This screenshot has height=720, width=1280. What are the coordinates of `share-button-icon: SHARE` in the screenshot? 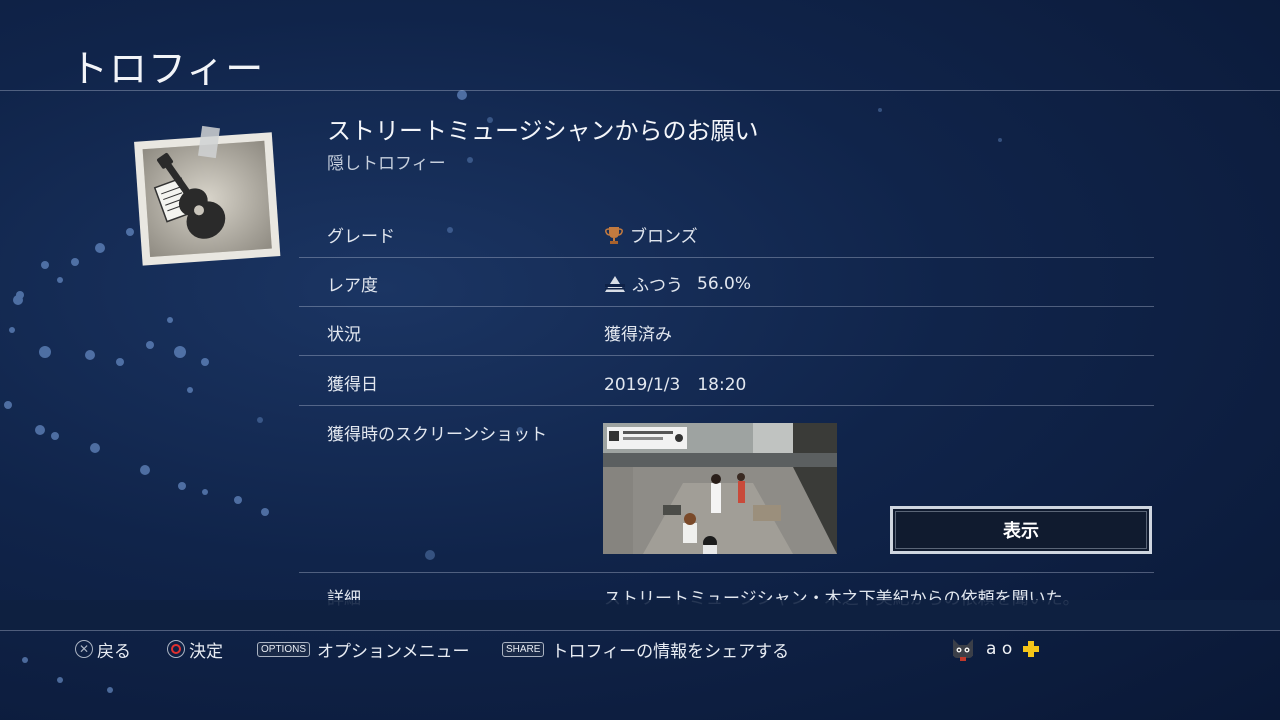 It's located at (523, 649).